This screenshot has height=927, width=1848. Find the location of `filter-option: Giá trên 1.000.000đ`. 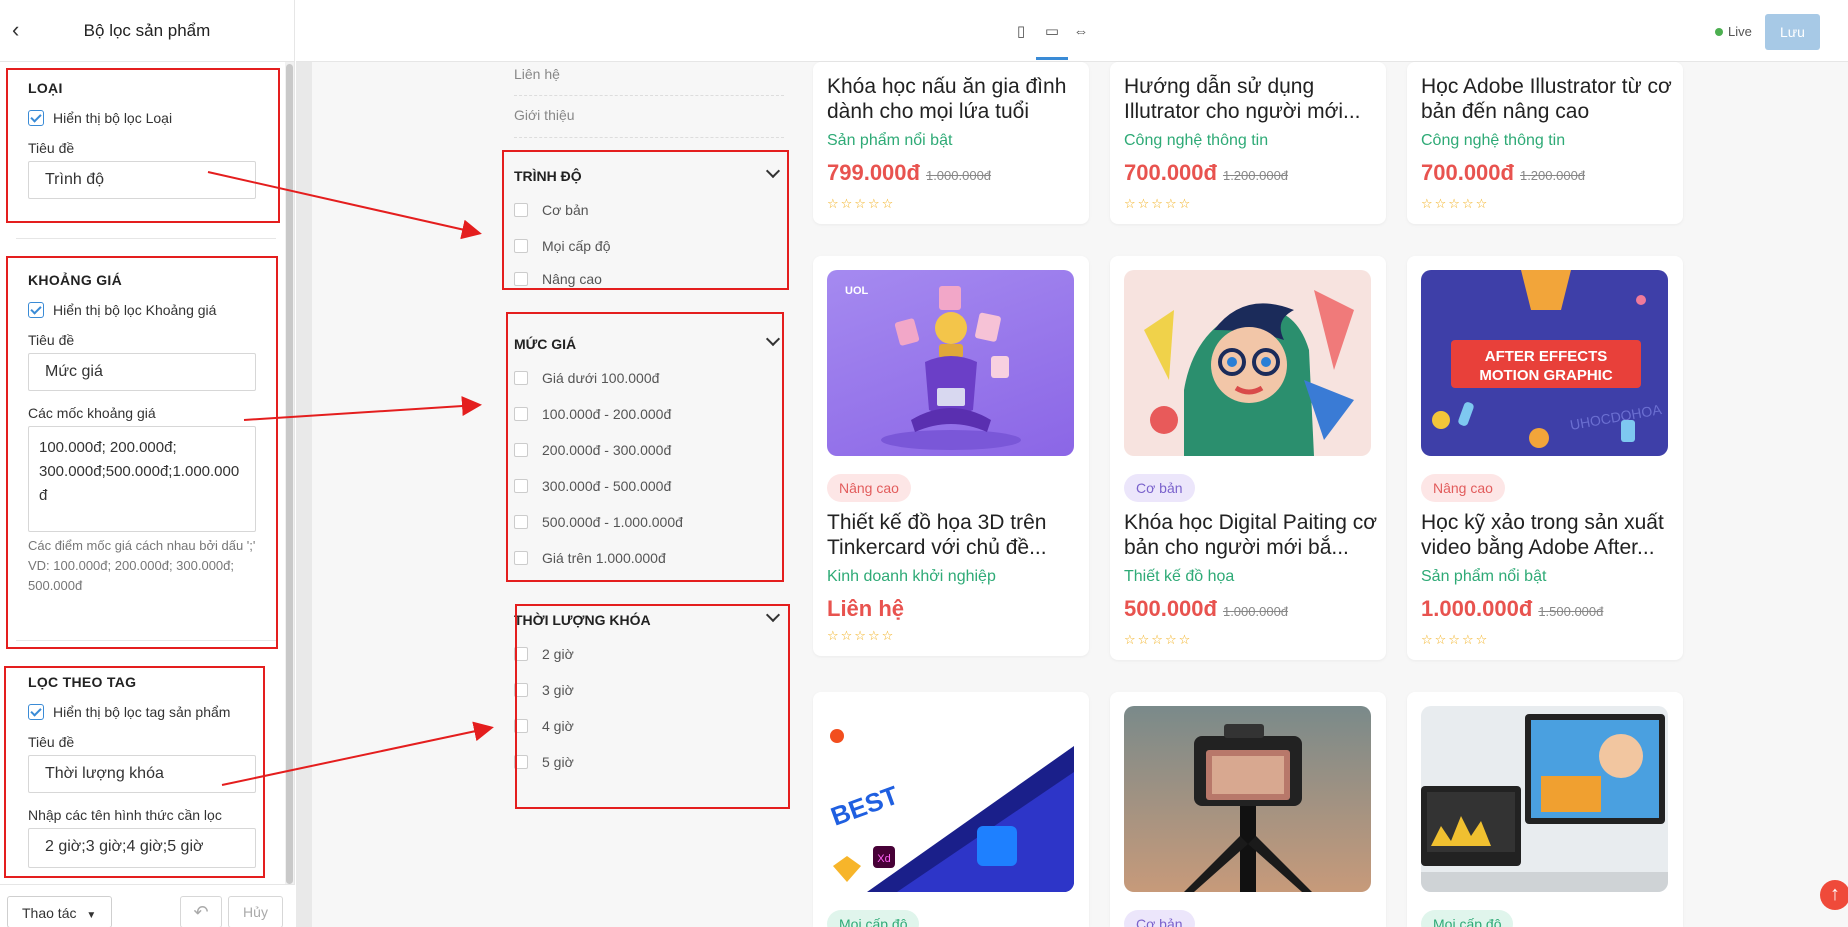

filter-option: Giá trên 1.000.000đ is located at coordinates (649, 558).